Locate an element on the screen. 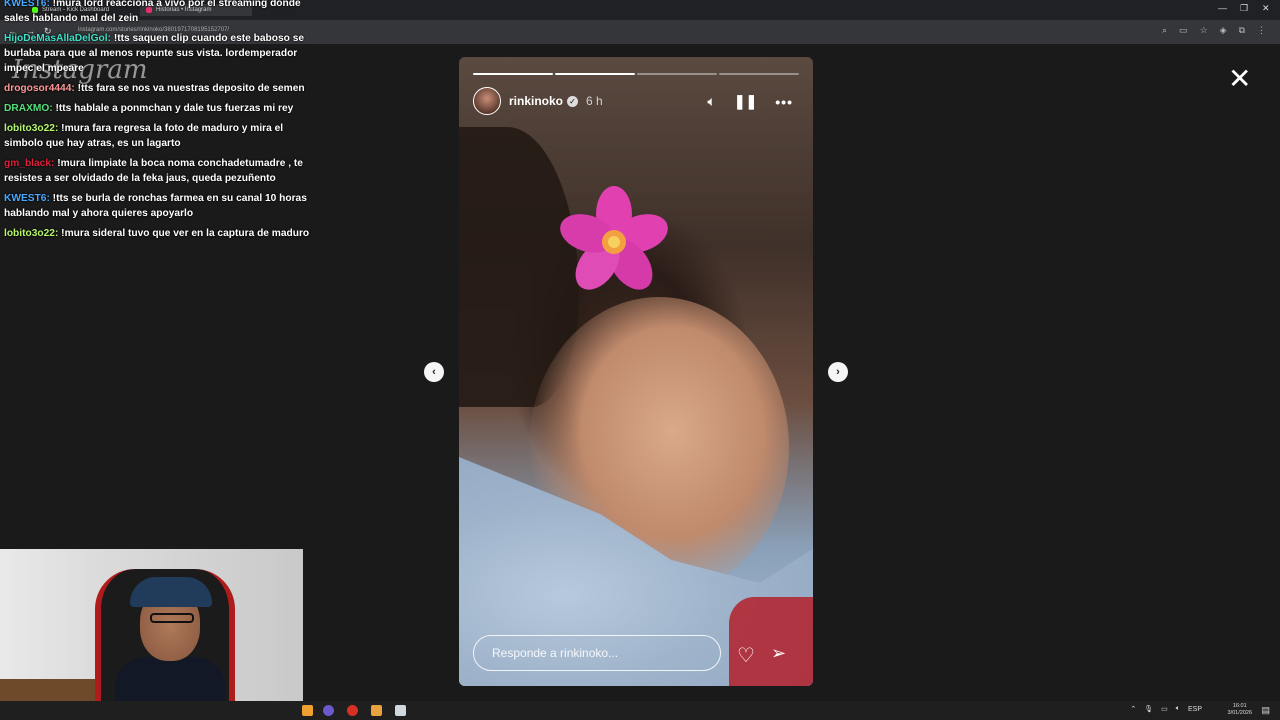 This screenshot has height=720, width=1280. microphone-icon: 🎙︎ is located at coordinates (1148, 709).